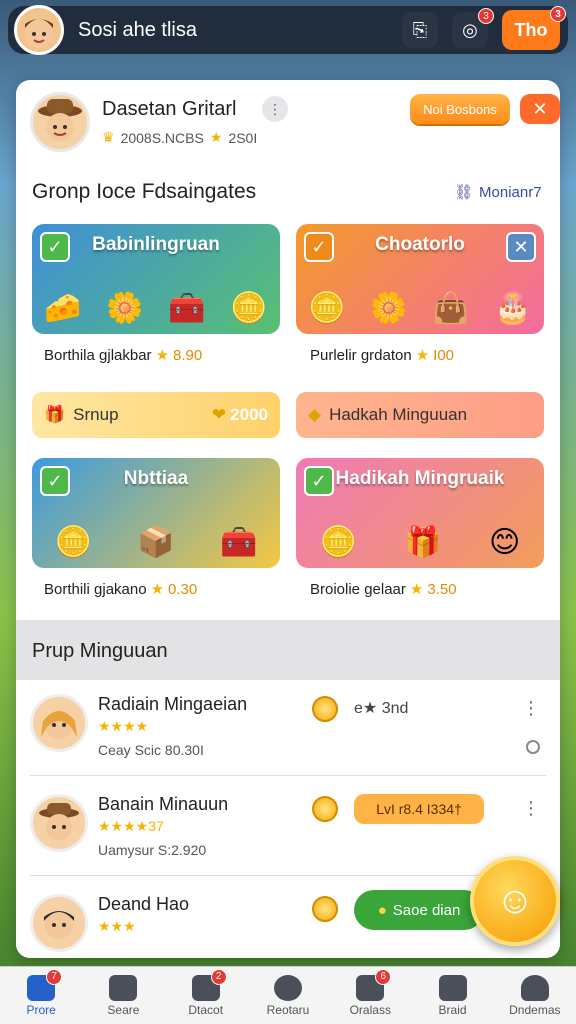 This screenshot has width=576, height=1024. What do you see at coordinates (156, 478) in the screenshot?
I see `tile-title: Nbttiaa` at bounding box center [156, 478].